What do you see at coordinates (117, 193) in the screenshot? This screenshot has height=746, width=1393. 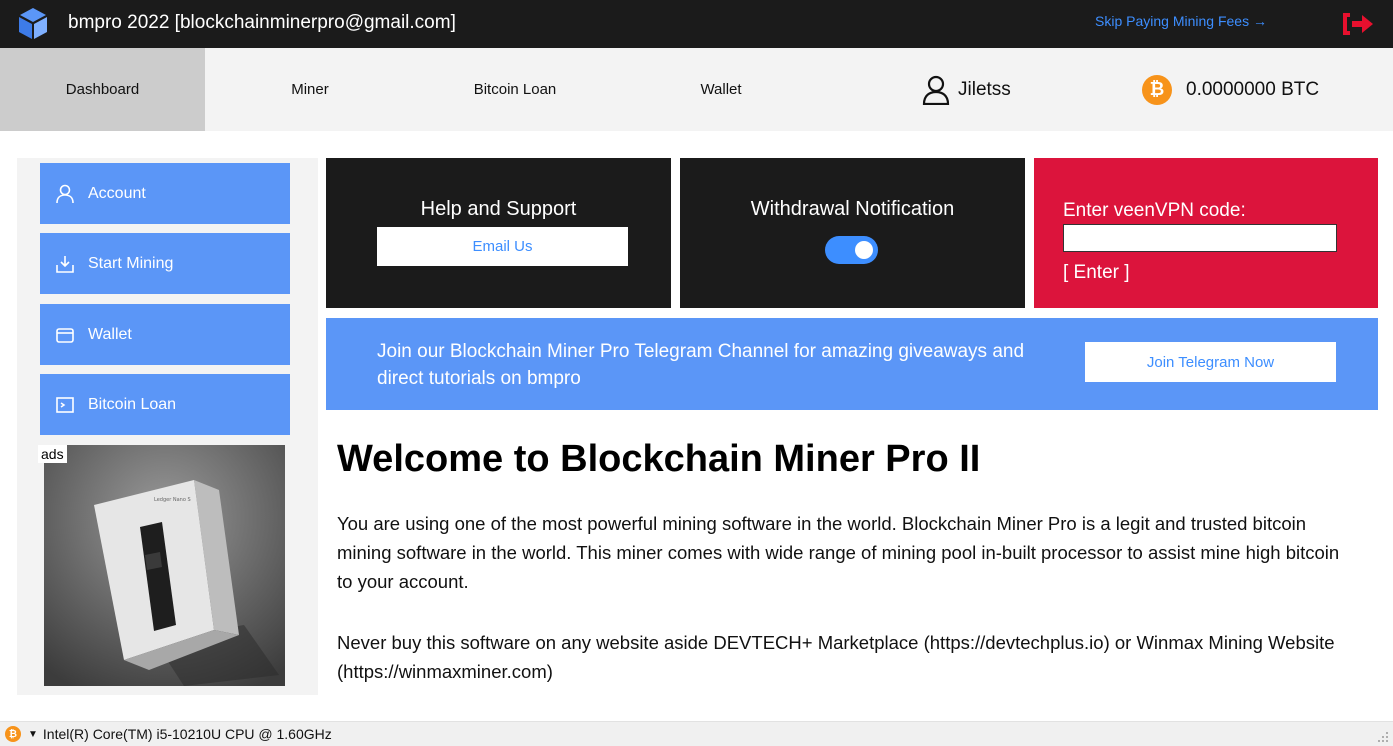 I see `sidebar-item-label: Account` at bounding box center [117, 193].